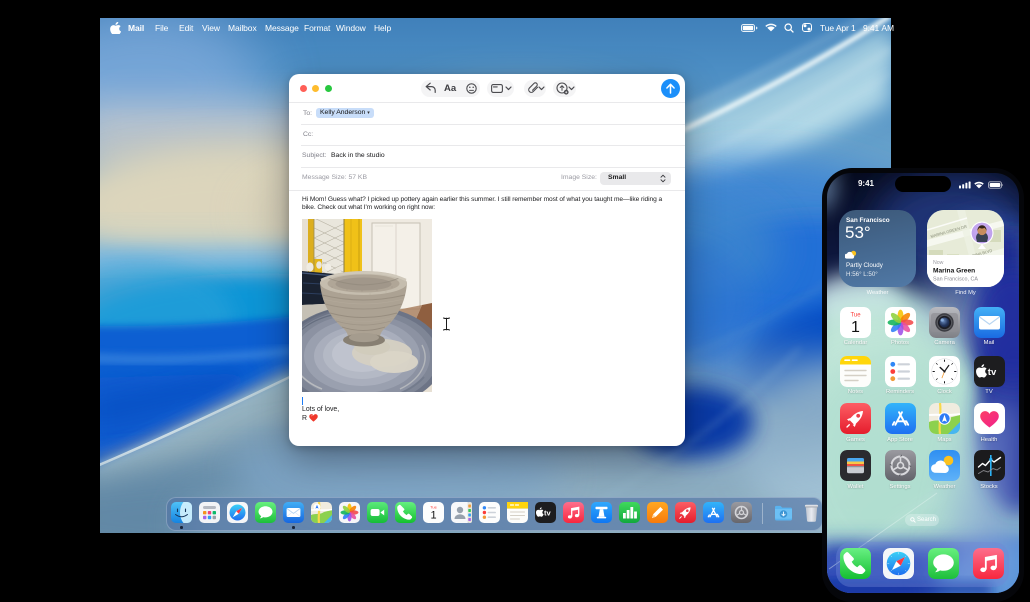  What do you see at coordinates (955, 280) in the screenshot?
I see `svg-text: San Francisco, CA` at bounding box center [955, 280].